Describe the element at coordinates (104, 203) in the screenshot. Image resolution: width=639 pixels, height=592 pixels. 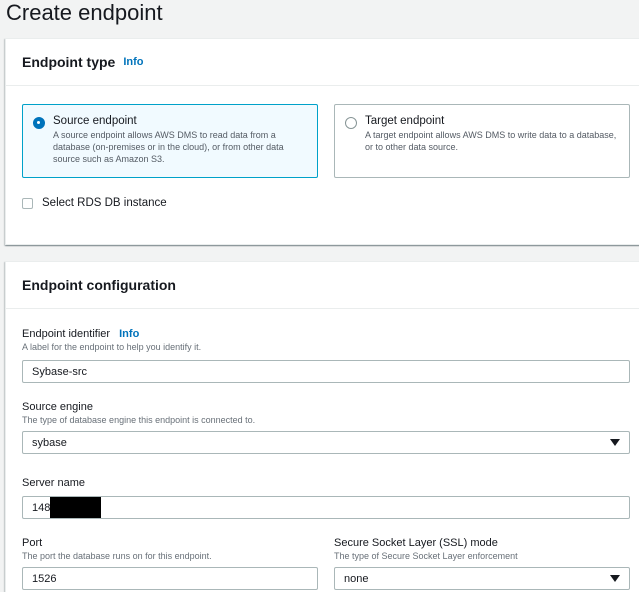
I see `rds-checkbox-label: Select RDS DB instance` at that location.